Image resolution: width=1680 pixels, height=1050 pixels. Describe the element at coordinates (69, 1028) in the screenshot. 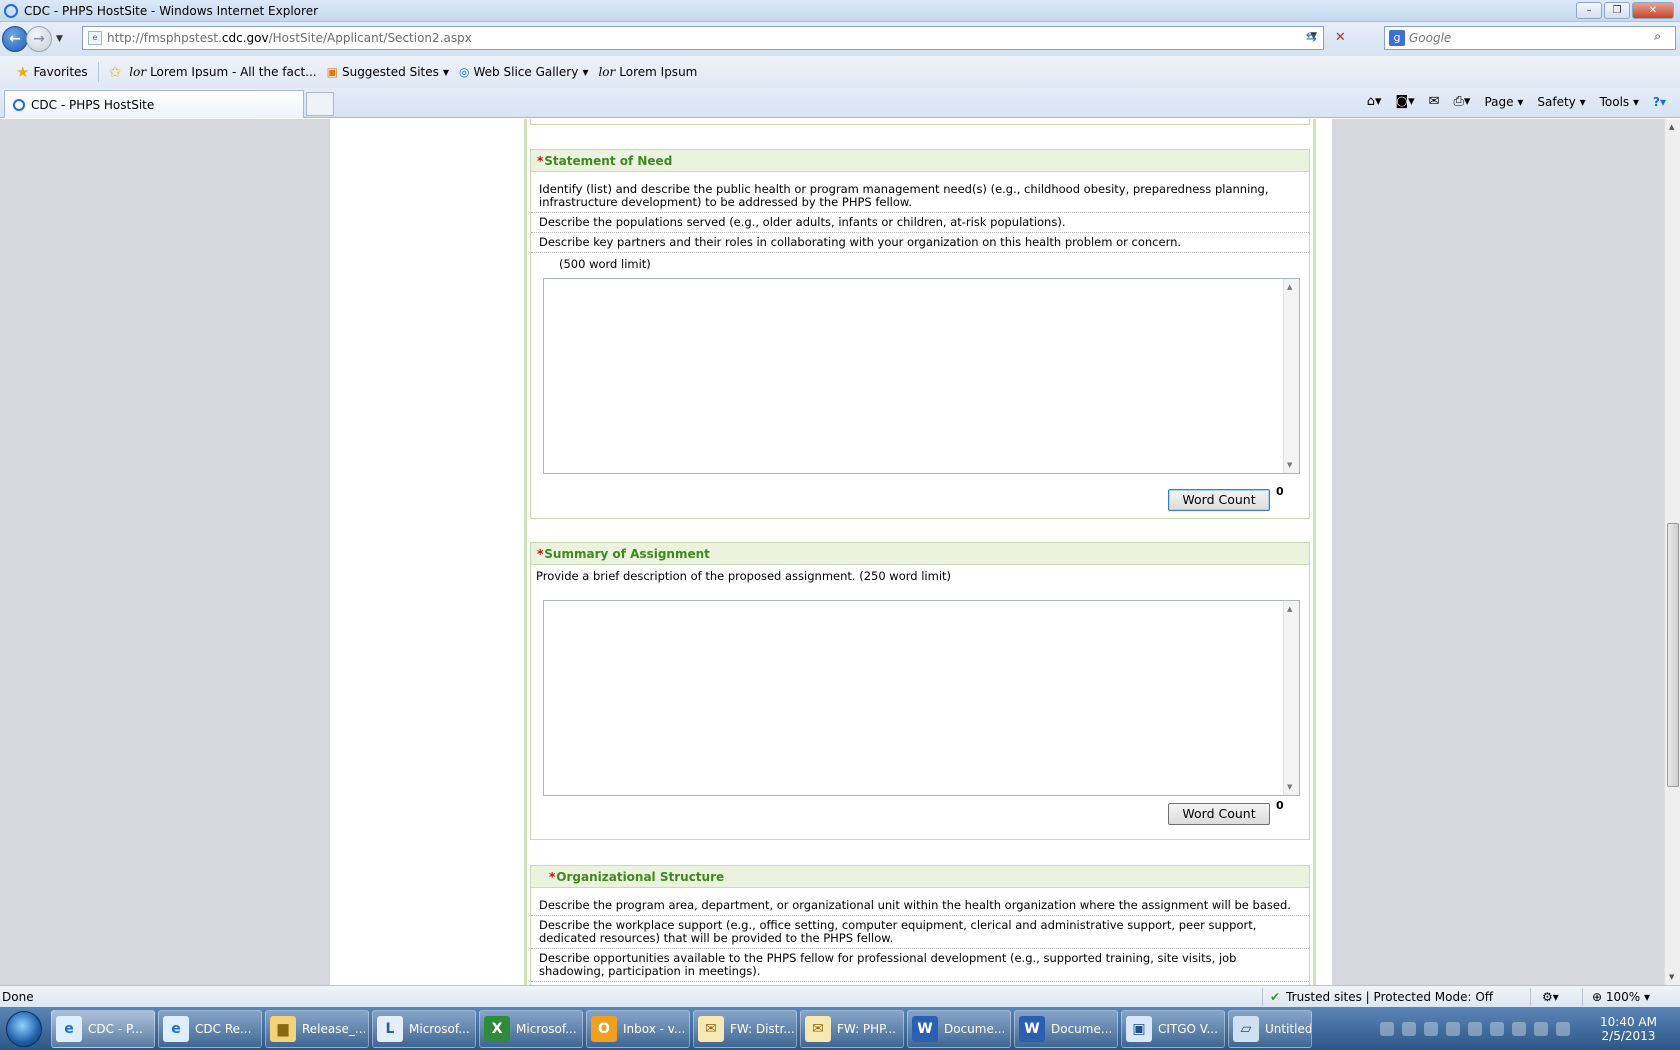

I see `ie-icon: e` at that location.